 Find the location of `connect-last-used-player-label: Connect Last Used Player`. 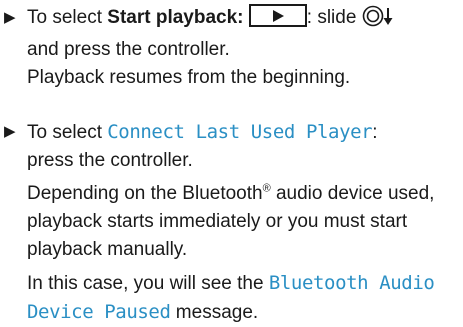

connect-last-used-player-label: Connect Last Used Player is located at coordinates (240, 132).